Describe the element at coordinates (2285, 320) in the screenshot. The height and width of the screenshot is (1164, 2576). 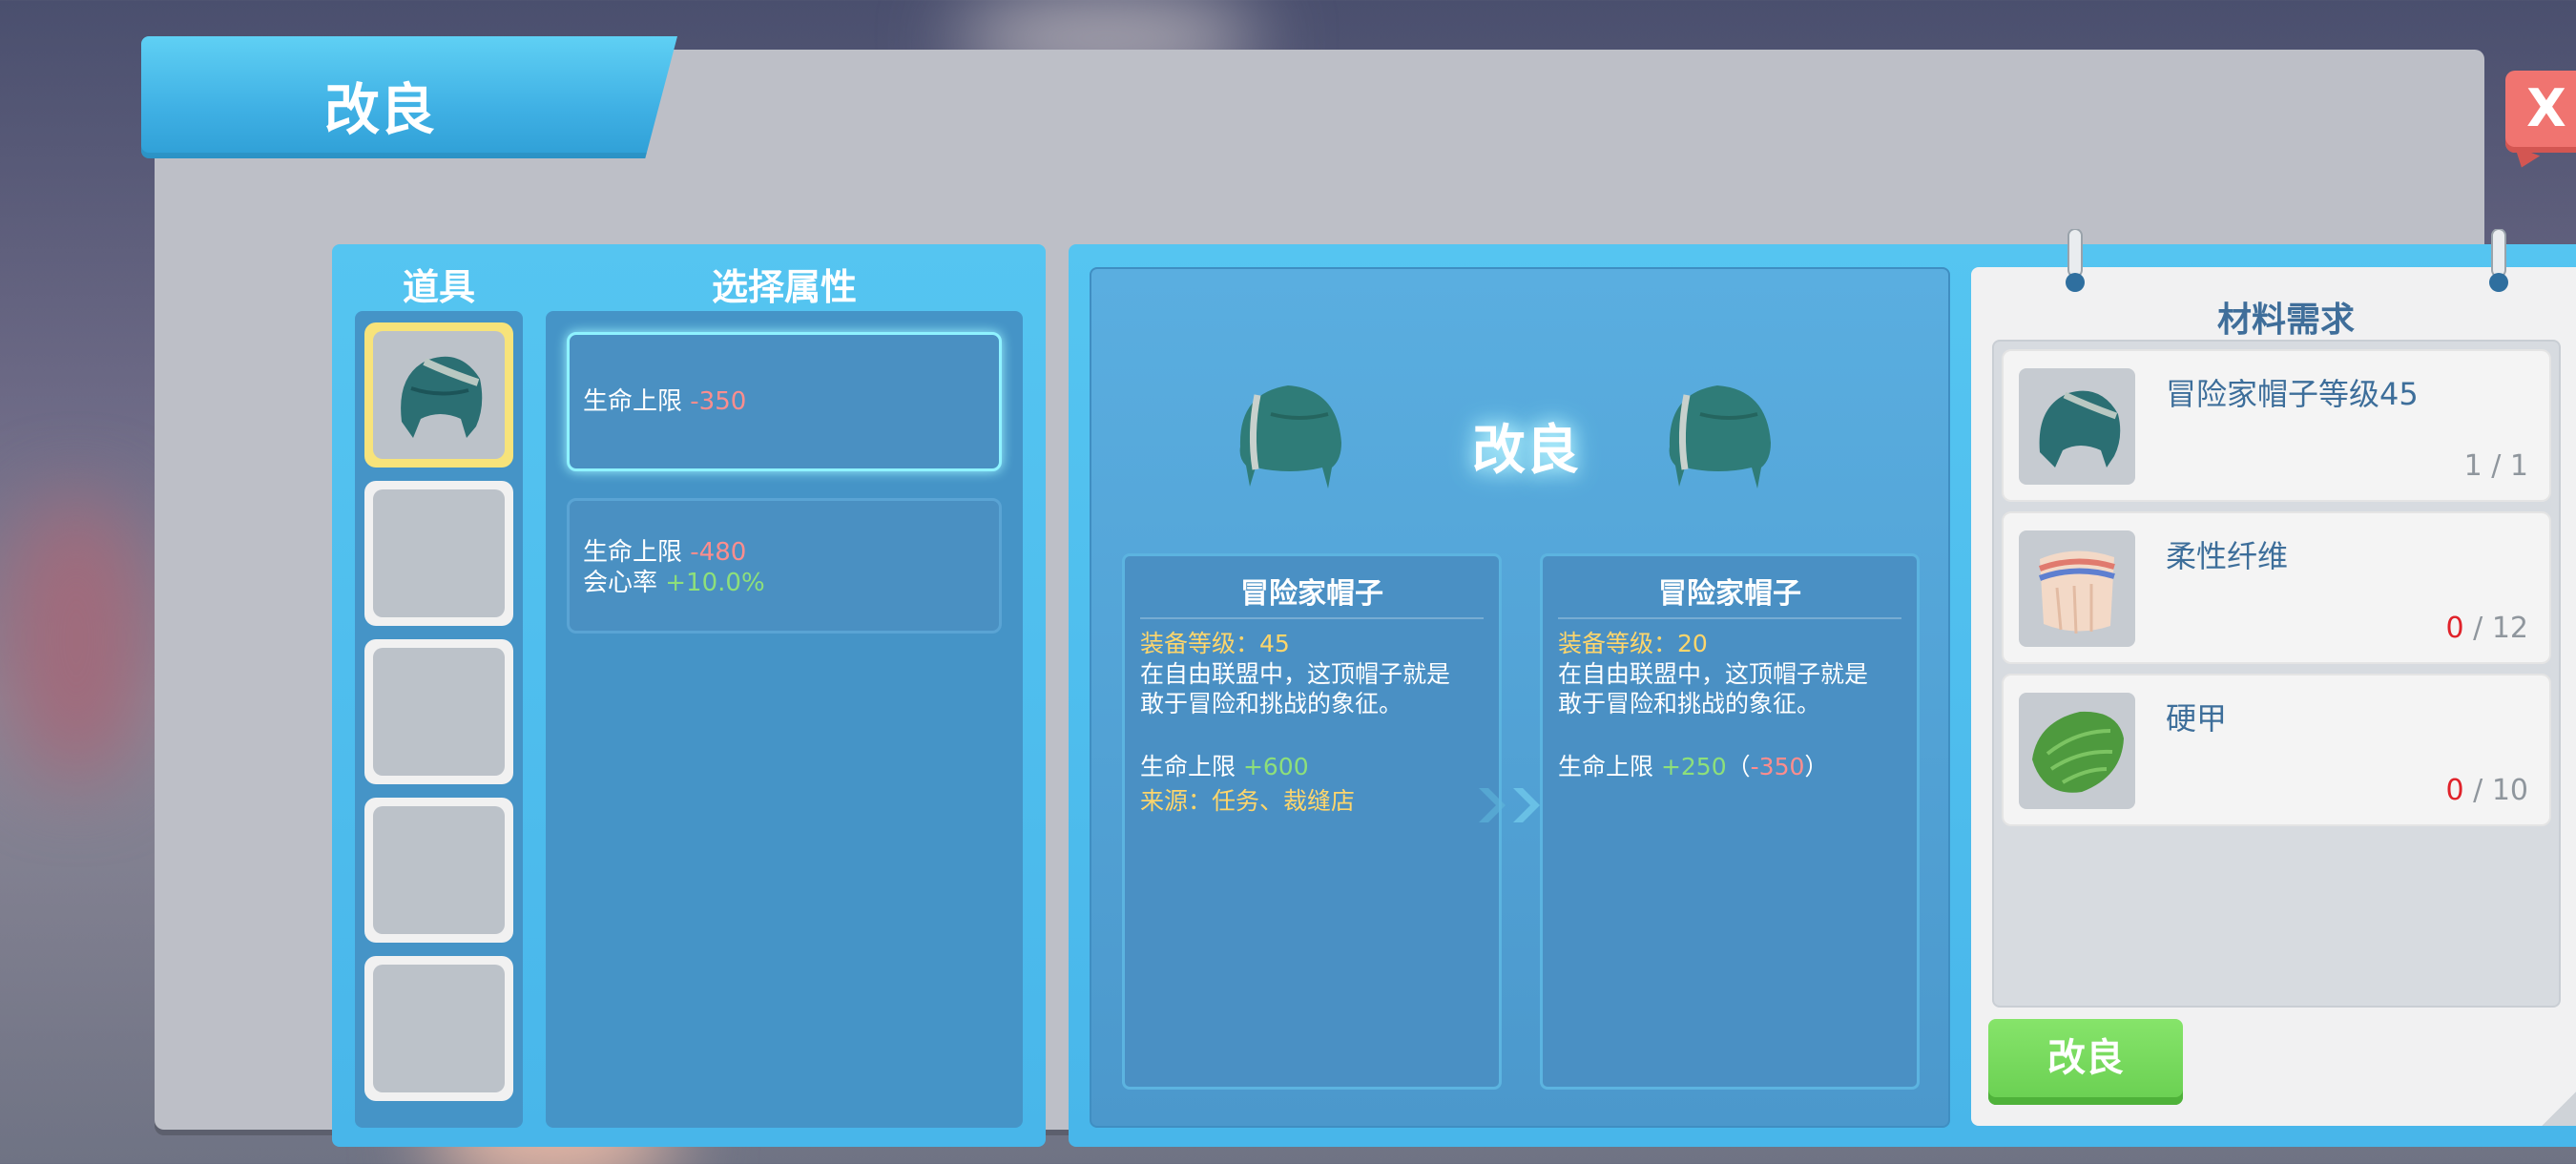
I see `materials-title: 材料需求` at that location.